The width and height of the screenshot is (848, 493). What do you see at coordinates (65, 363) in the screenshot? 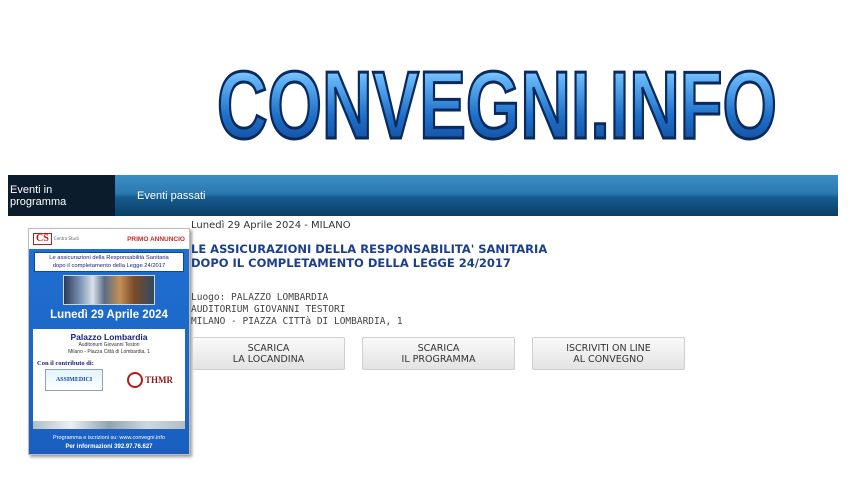
I see `poster-contrib-label: Con il contributo di:` at bounding box center [65, 363].